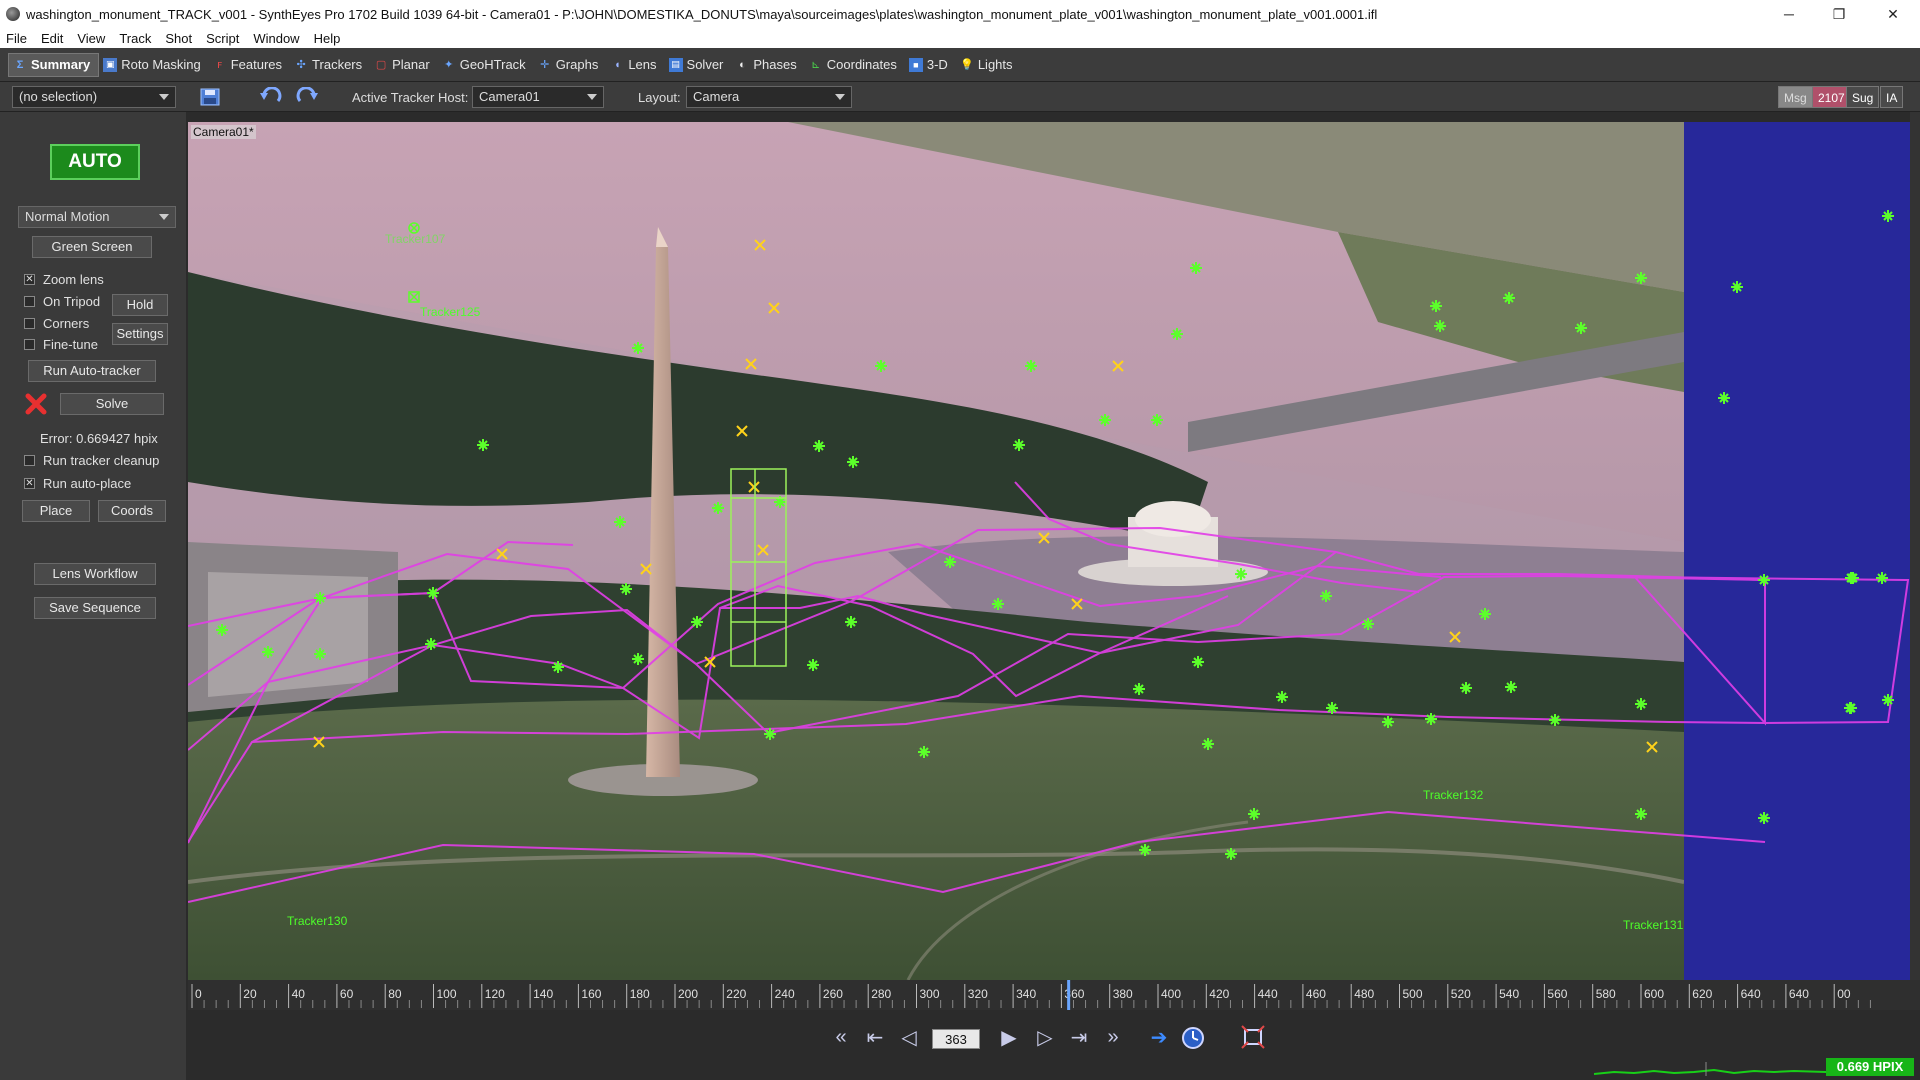 This screenshot has width=1920, height=1080. What do you see at coordinates (1751, 994) in the screenshot?
I see `timeline-tick-label: 640` at bounding box center [1751, 994].